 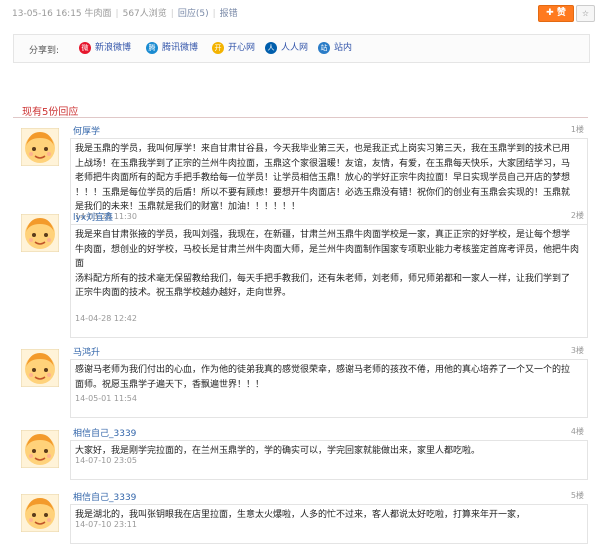 I want to click on share-kaixin: 开开心网, so click(x=233, y=48).